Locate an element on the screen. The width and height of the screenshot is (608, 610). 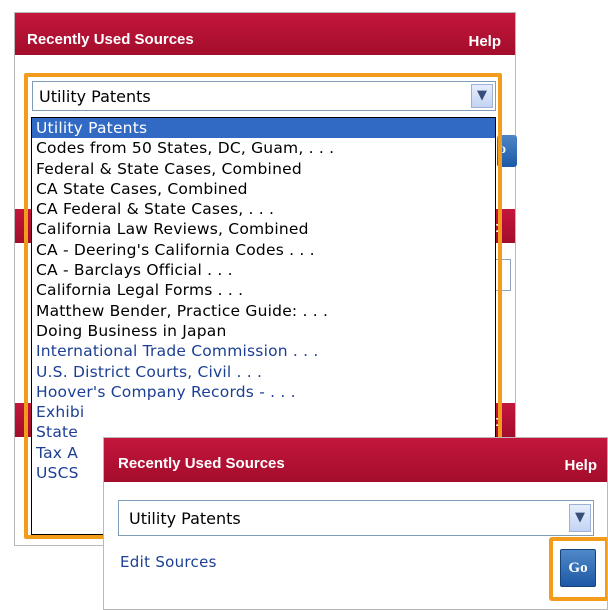
list-item: Hoover's Company Records - . . . is located at coordinates (263, 392).